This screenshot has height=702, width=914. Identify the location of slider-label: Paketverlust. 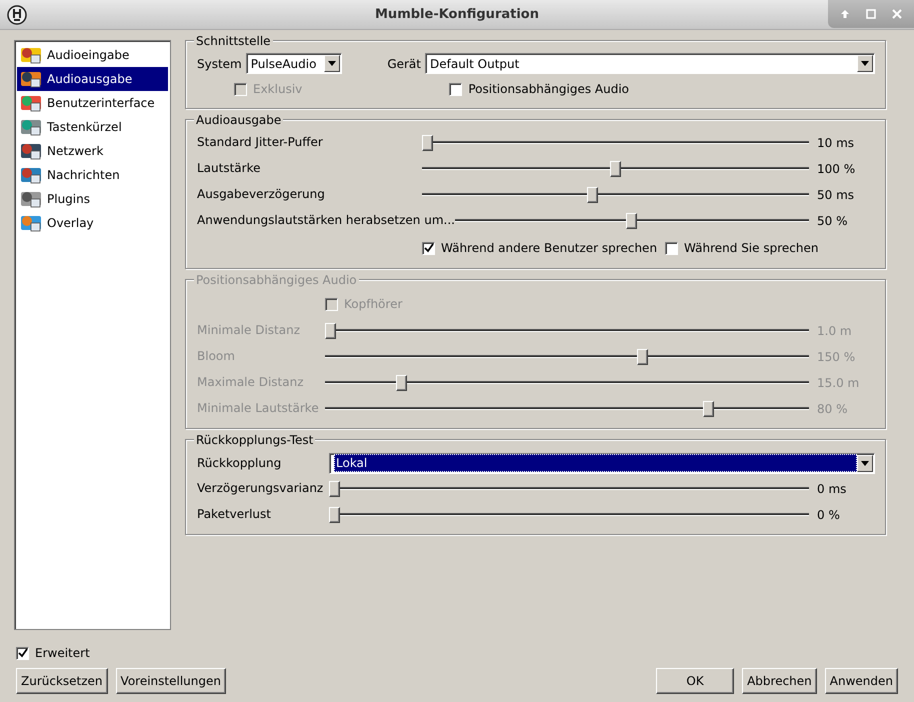
(234, 515).